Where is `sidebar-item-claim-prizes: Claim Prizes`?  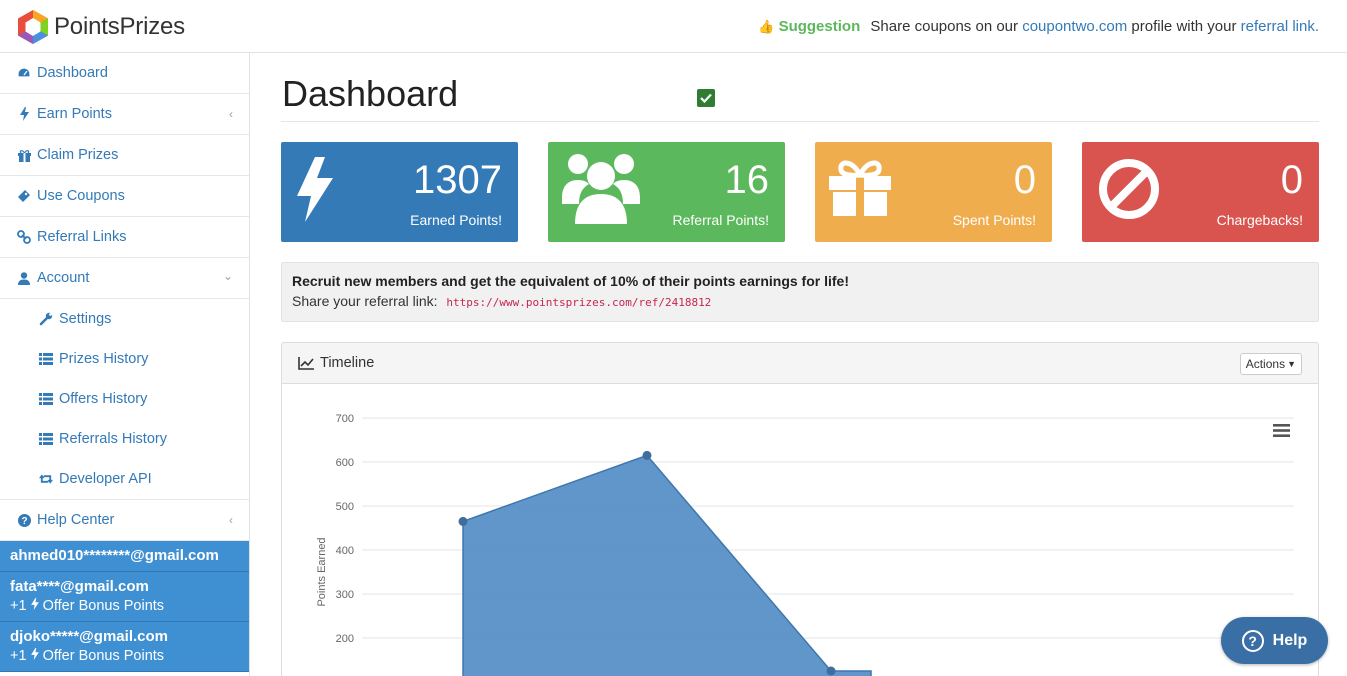 sidebar-item-claim-prizes: Claim Prizes is located at coordinates (124, 155).